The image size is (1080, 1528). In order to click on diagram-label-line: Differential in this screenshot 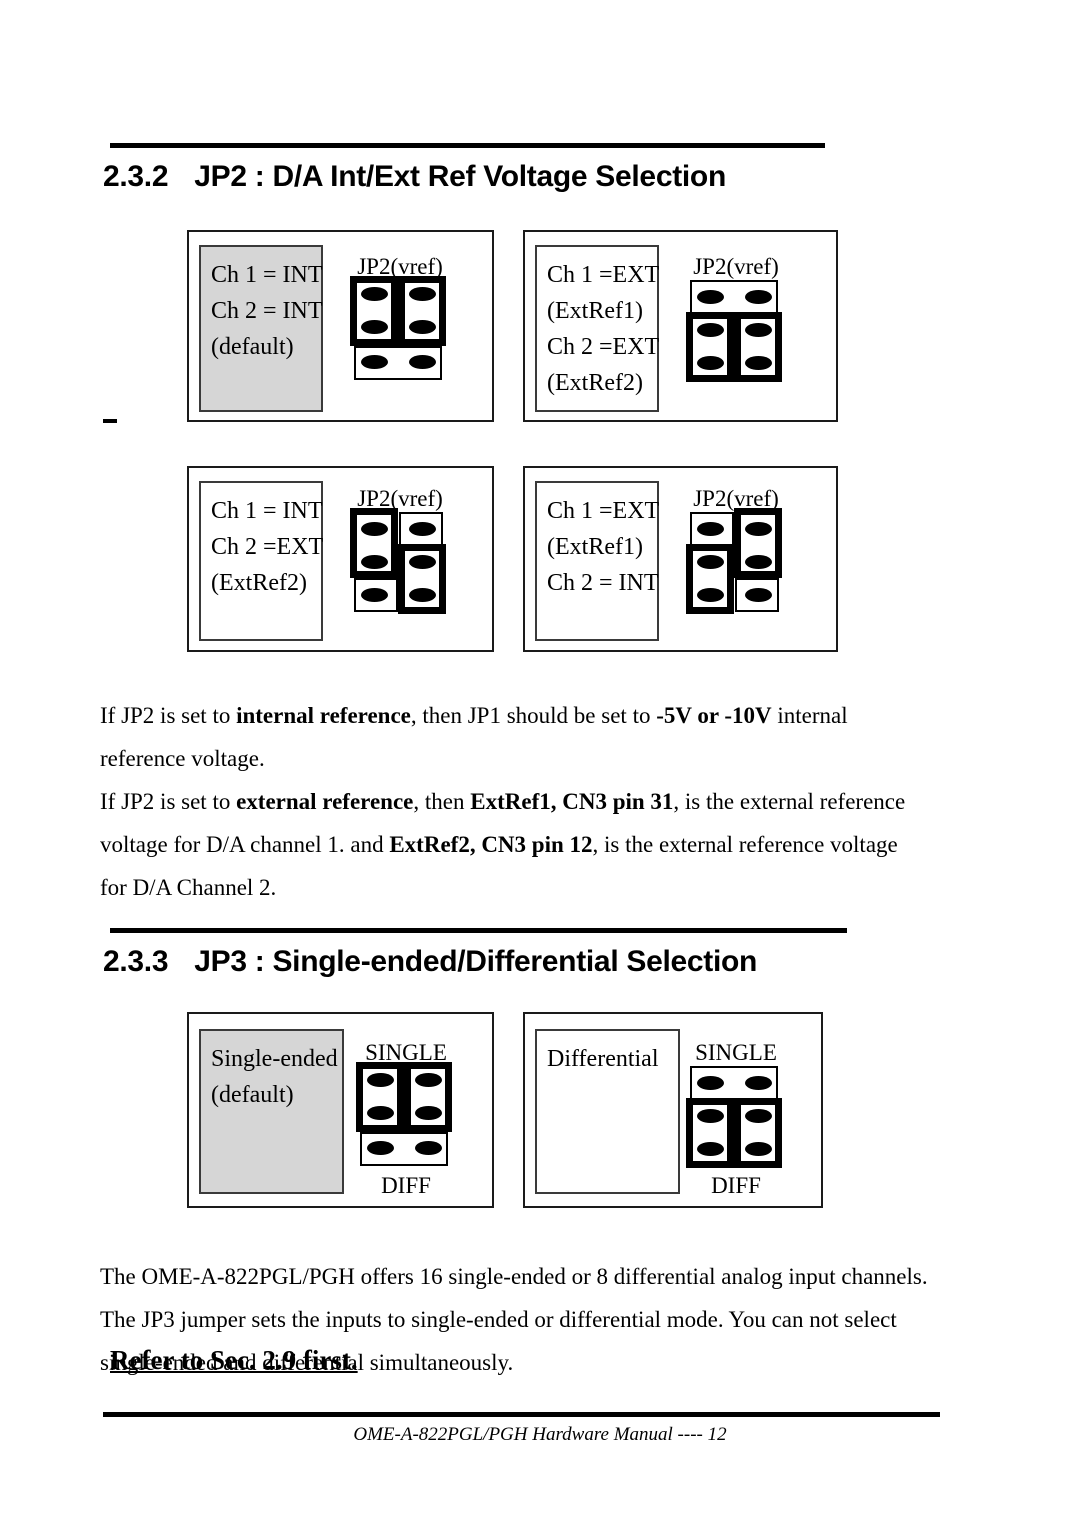, I will do `click(603, 1059)`.